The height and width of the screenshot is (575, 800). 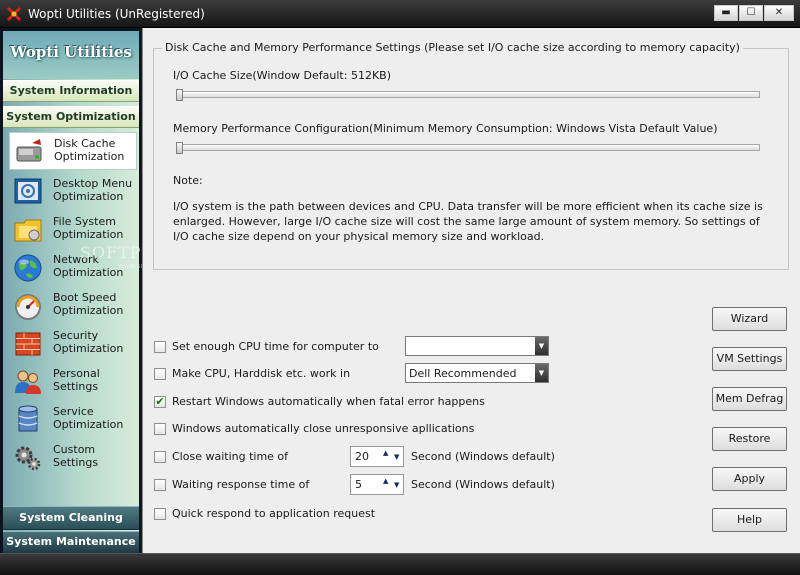 I want to click on cpu-harddisk-label: Make CPU, Harddisk etc. work in, so click(x=261, y=373).